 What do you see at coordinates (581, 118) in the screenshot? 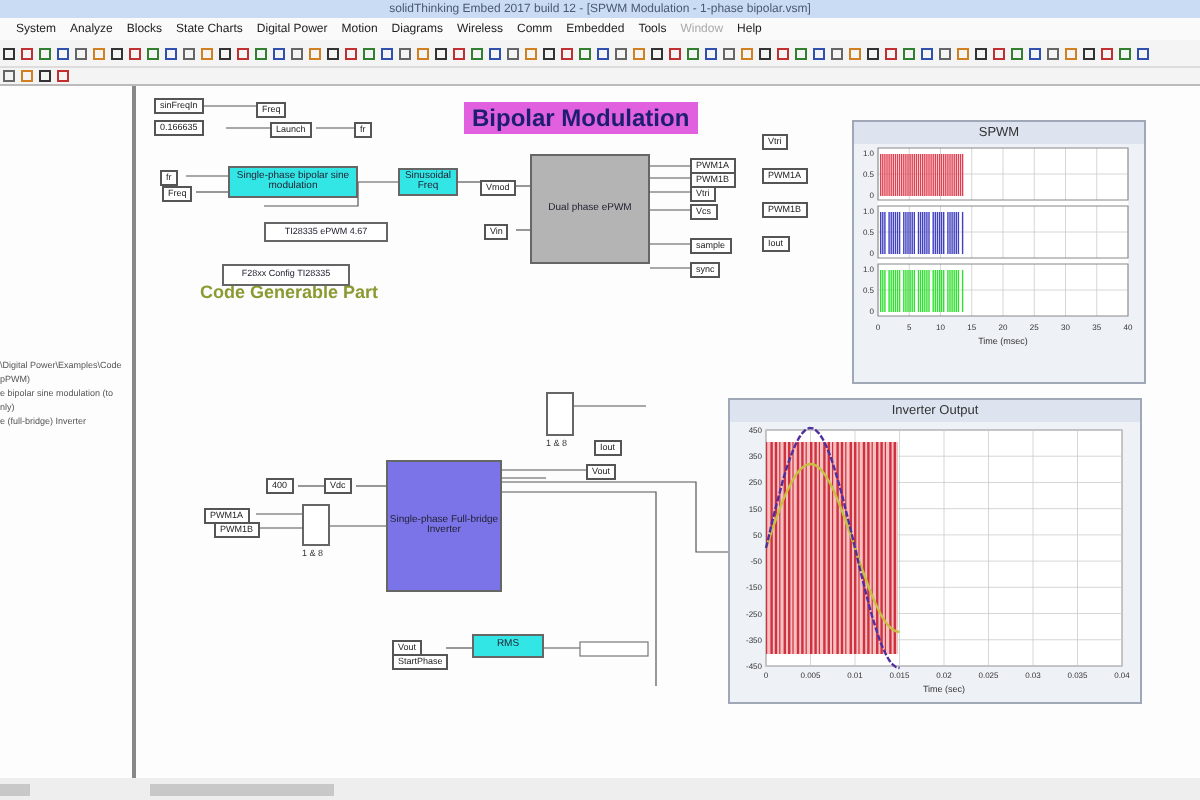
I see `diagram-title: Bipolar Modulation` at bounding box center [581, 118].